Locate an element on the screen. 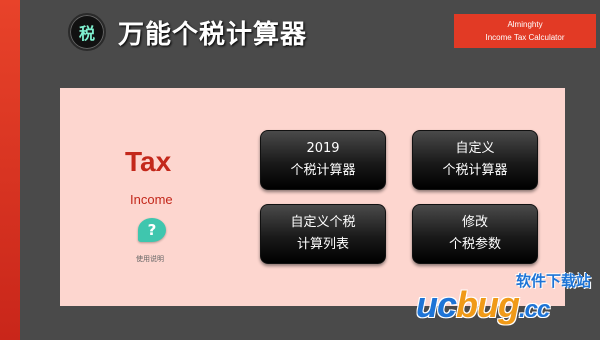 This screenshot has width=600, height=340. button-label-line1: 自定义个税 is located at coordinates (323, 222).